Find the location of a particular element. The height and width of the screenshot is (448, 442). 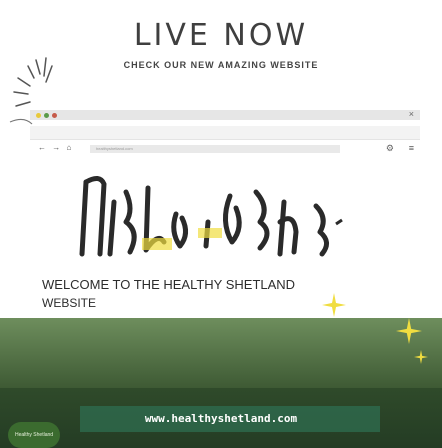

headline: LIVE NOW is located at coordinates (221, 35).